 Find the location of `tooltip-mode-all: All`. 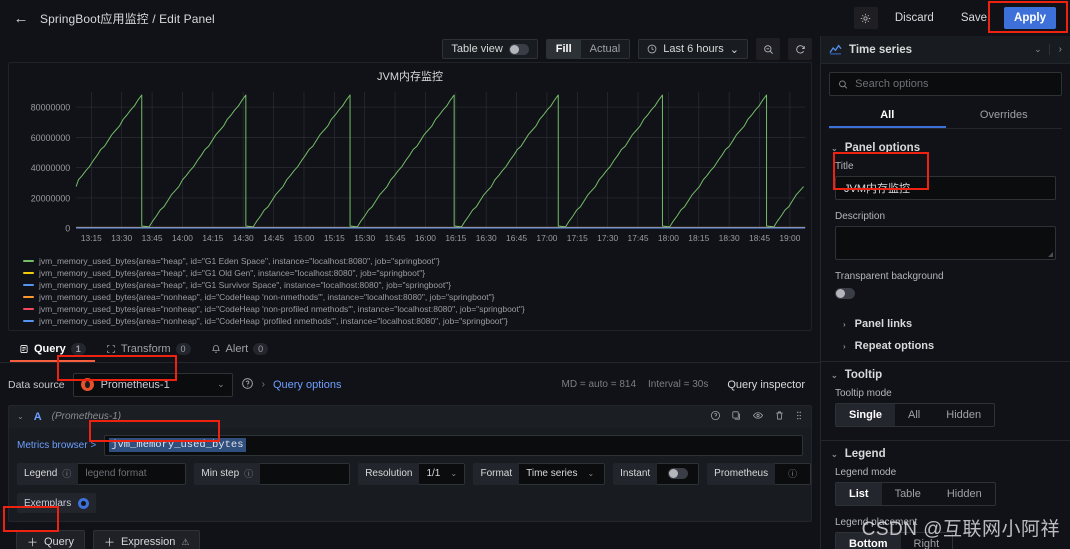

tooltip-mode-all: All is located at coordinates (914, 415).